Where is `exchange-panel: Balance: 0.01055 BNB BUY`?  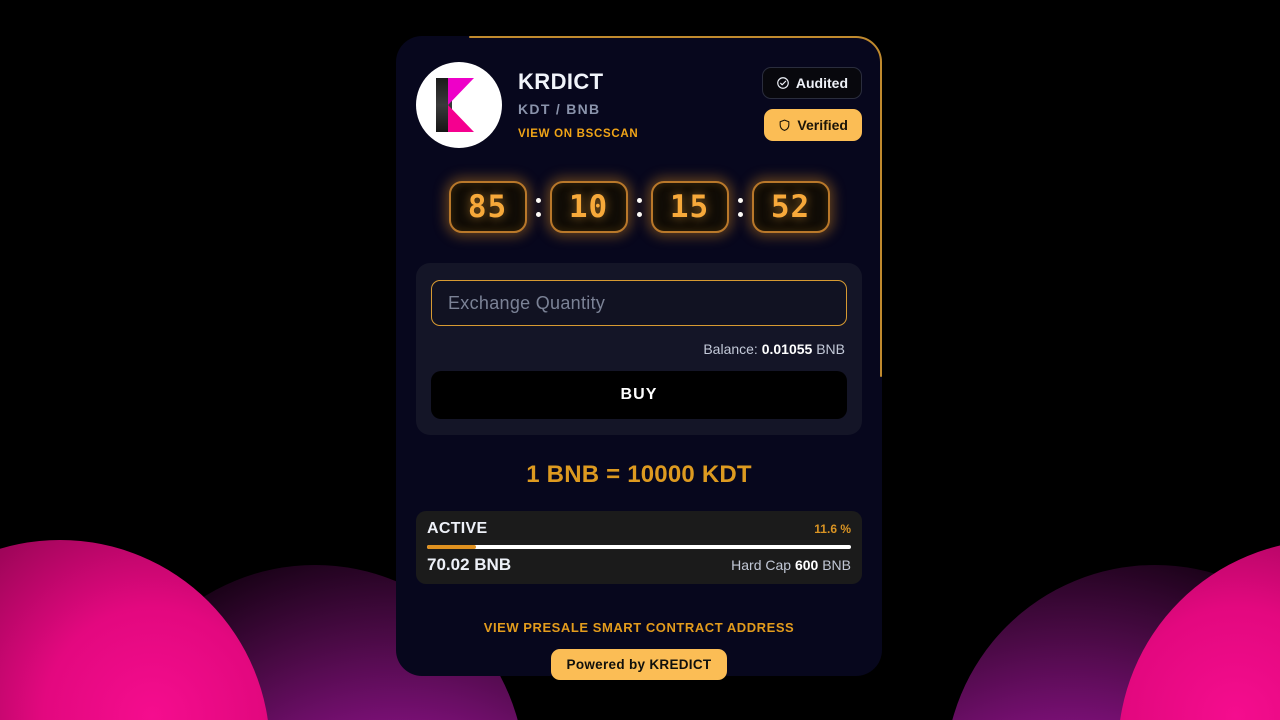 exchange-panel: Balance: 0.01055 BNB BUY is located at coordinates (639, 349).